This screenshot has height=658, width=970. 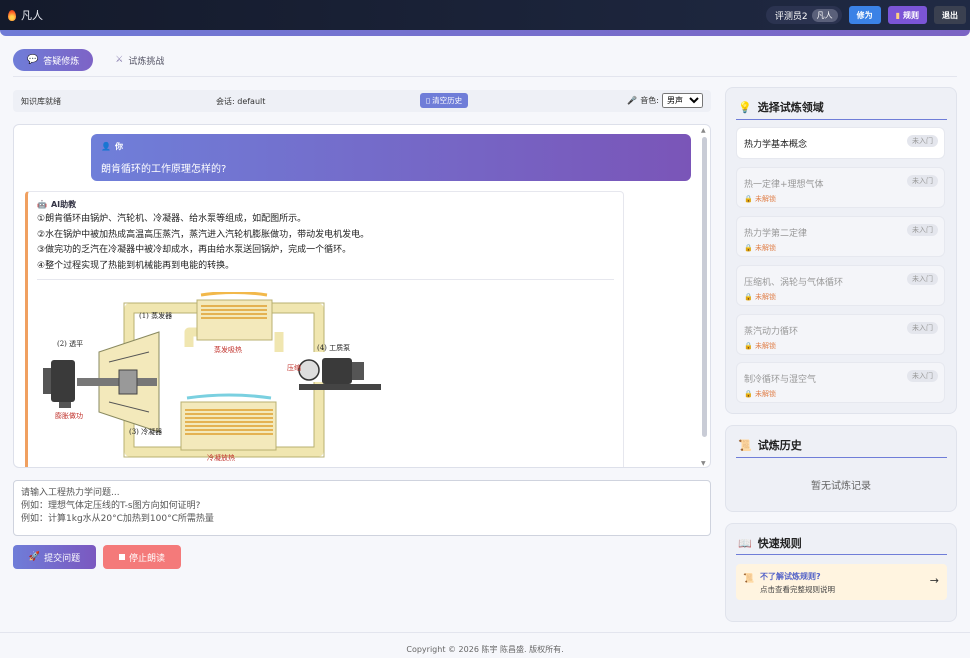 What do you see at coordinates (228, 349) in the screenshot?
I see `label-evap-heat: 蒸发吸热` at bounding box center [228, 349].